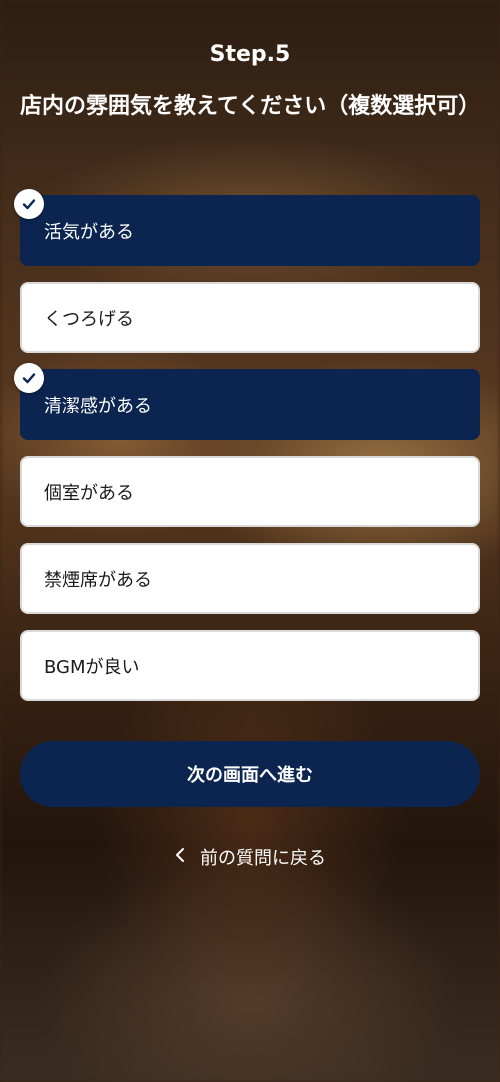  What do you see at coordinates (247, 227) in the screenshot?
I see `option-lively: 活気がある` at bounding box center [247, 227].